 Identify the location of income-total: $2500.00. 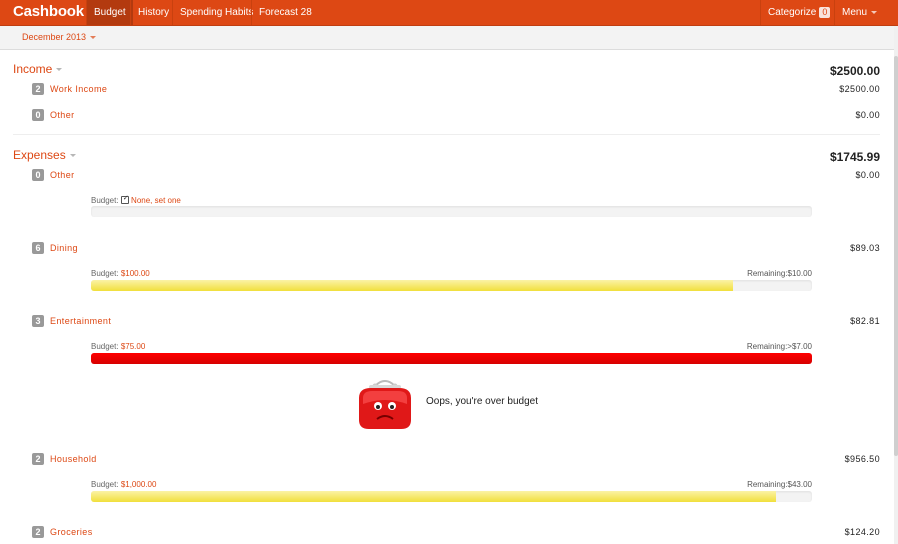
(854, 71).